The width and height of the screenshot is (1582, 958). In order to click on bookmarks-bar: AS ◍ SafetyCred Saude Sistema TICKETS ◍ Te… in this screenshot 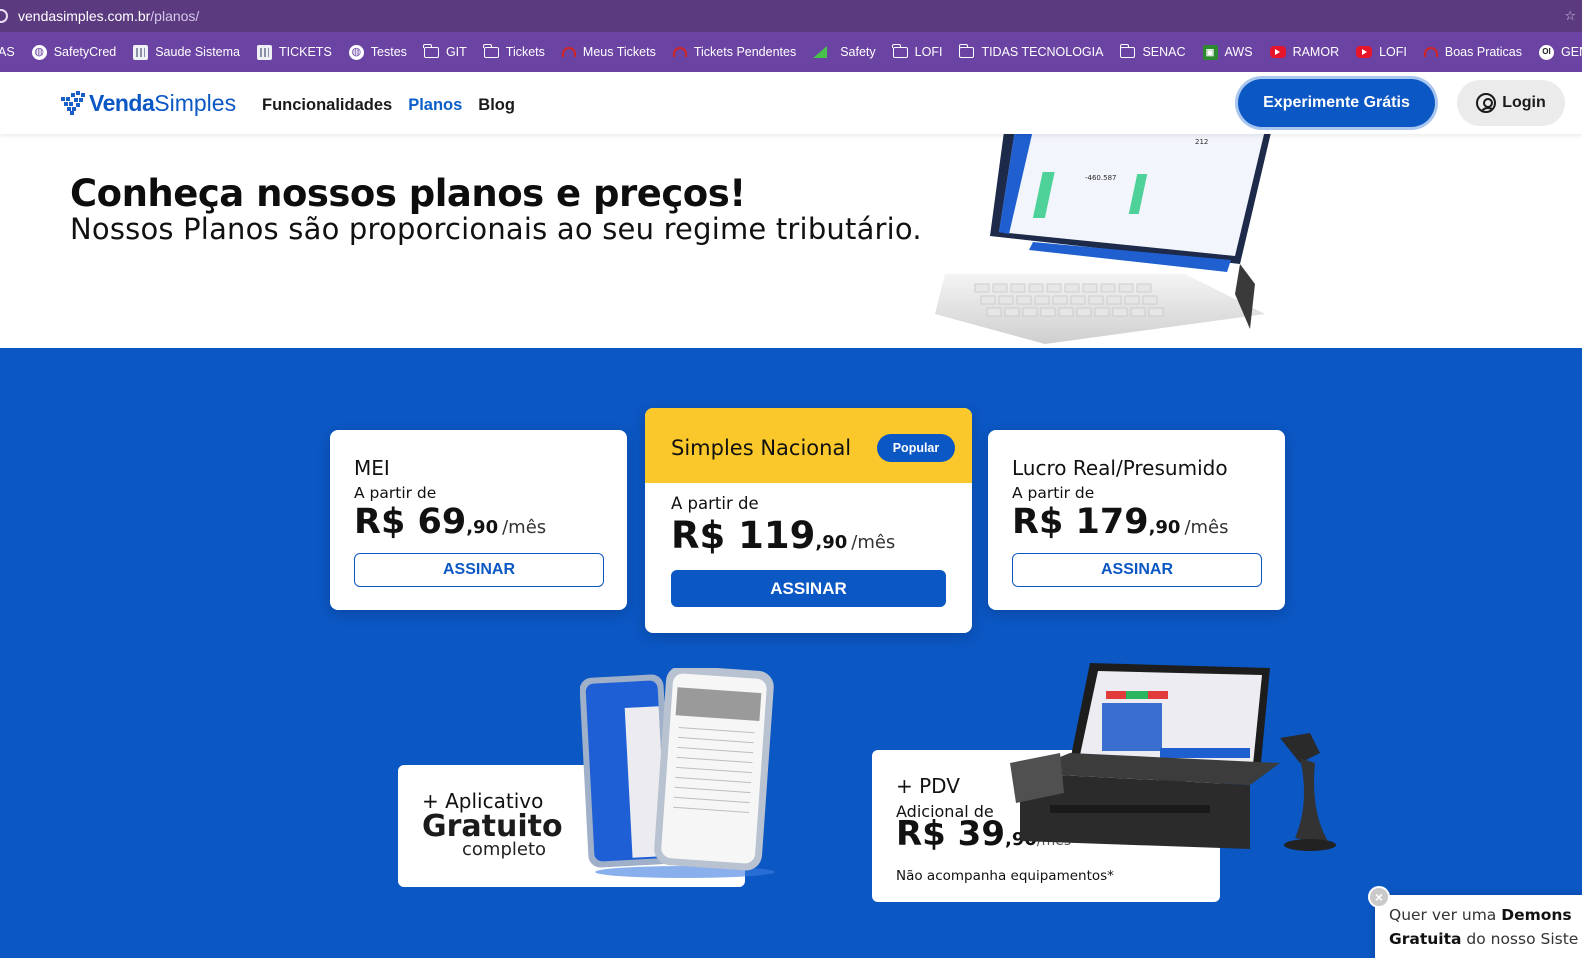, I will do `click(791, 52)`.